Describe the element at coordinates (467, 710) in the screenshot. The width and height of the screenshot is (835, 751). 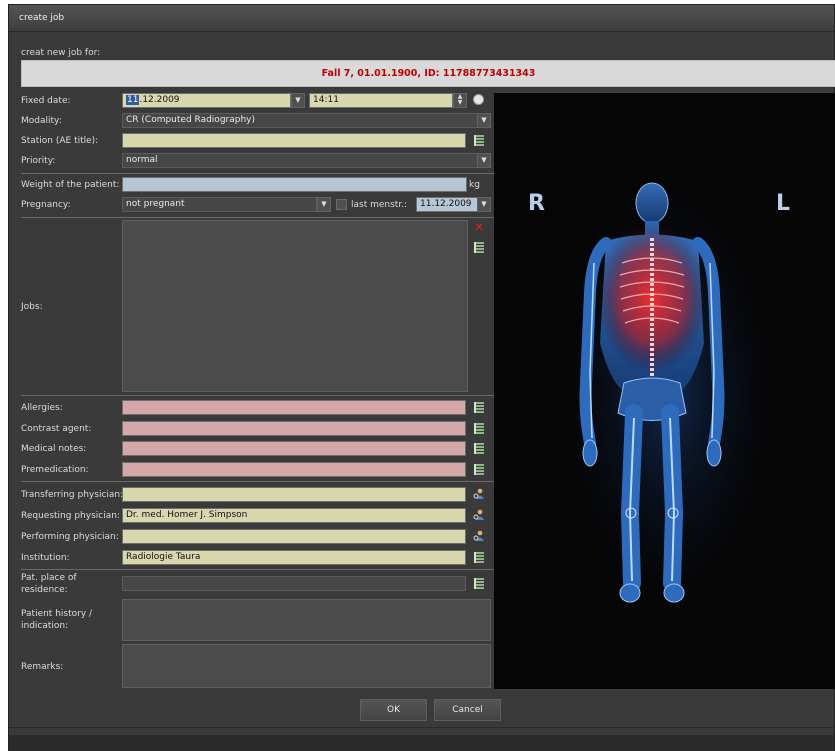
I see `cancel-button: Cancel` at that location.